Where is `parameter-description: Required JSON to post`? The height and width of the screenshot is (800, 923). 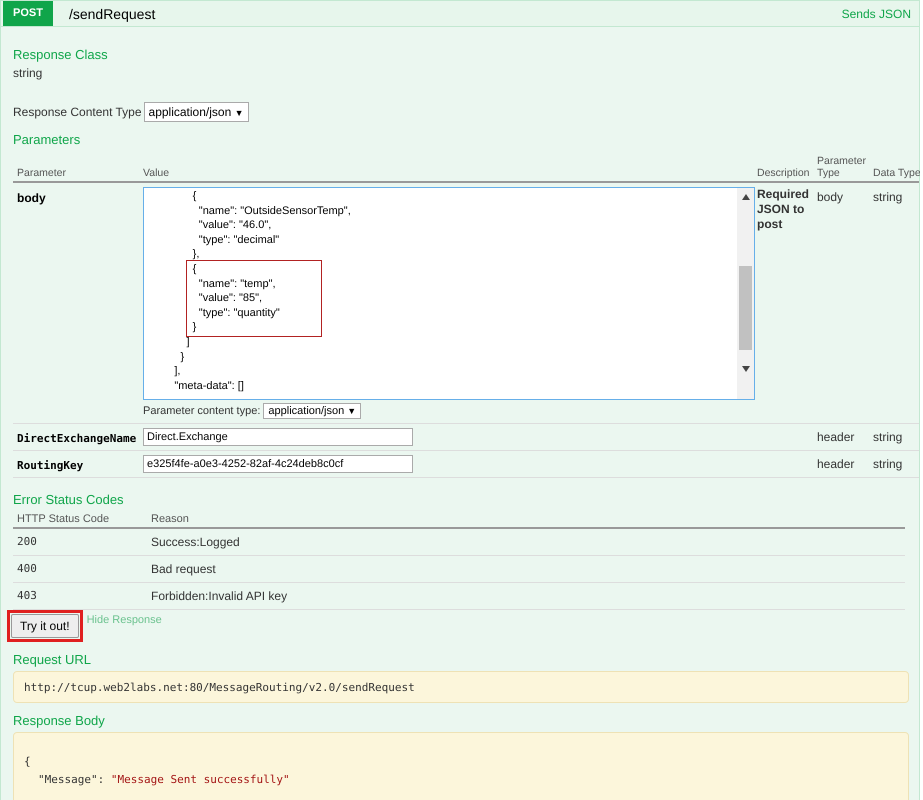 parameter-description: Required JSON to post is located at coordinates (783, 209).